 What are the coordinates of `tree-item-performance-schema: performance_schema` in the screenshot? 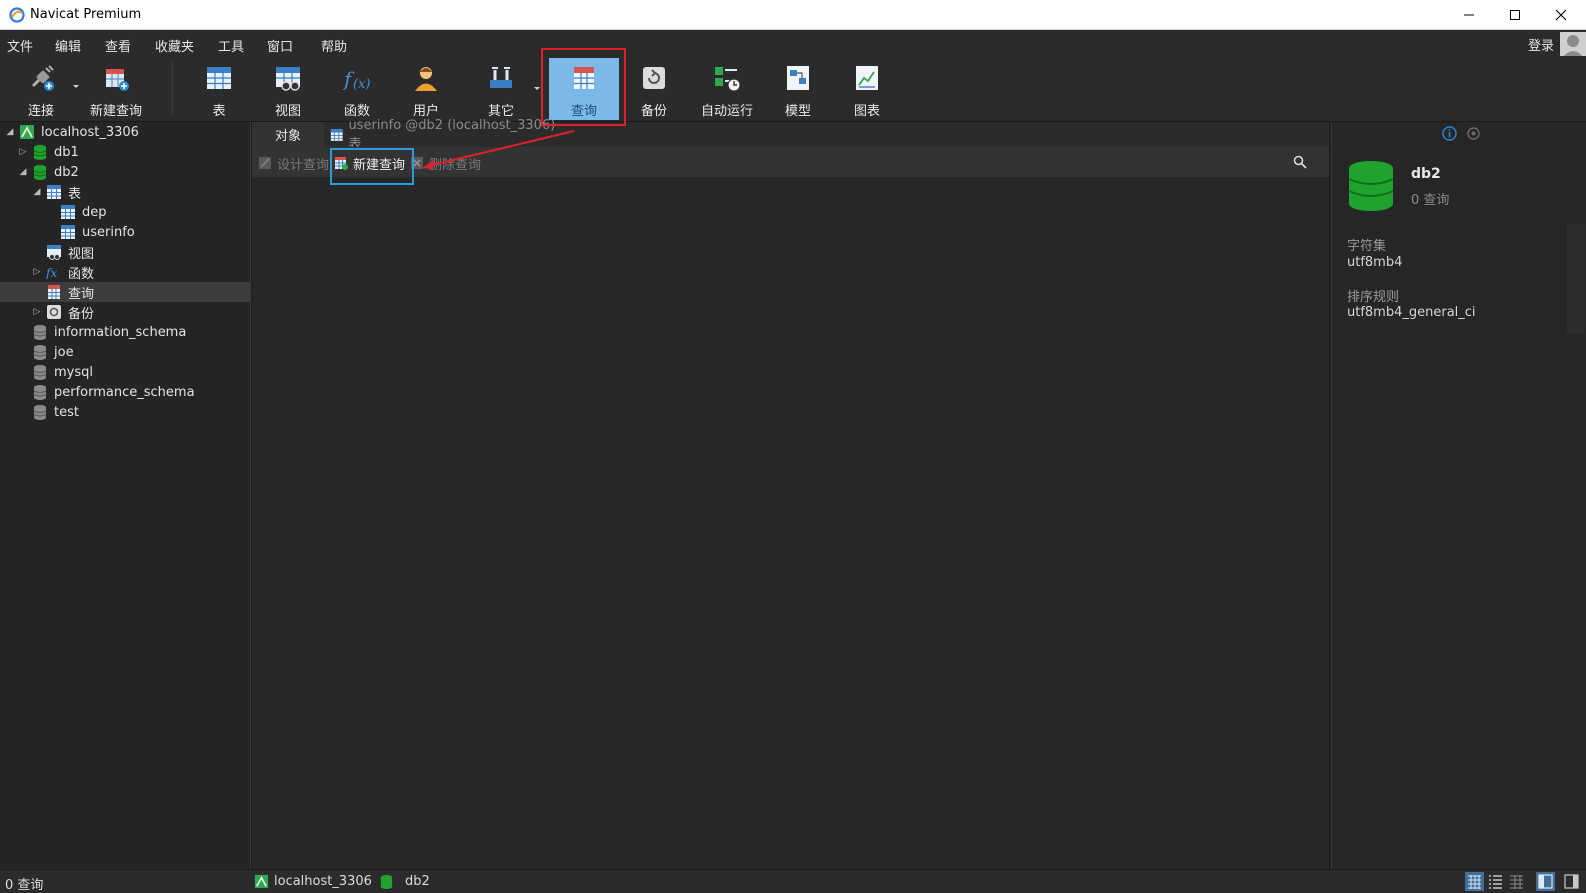 It's located at (125, 392).